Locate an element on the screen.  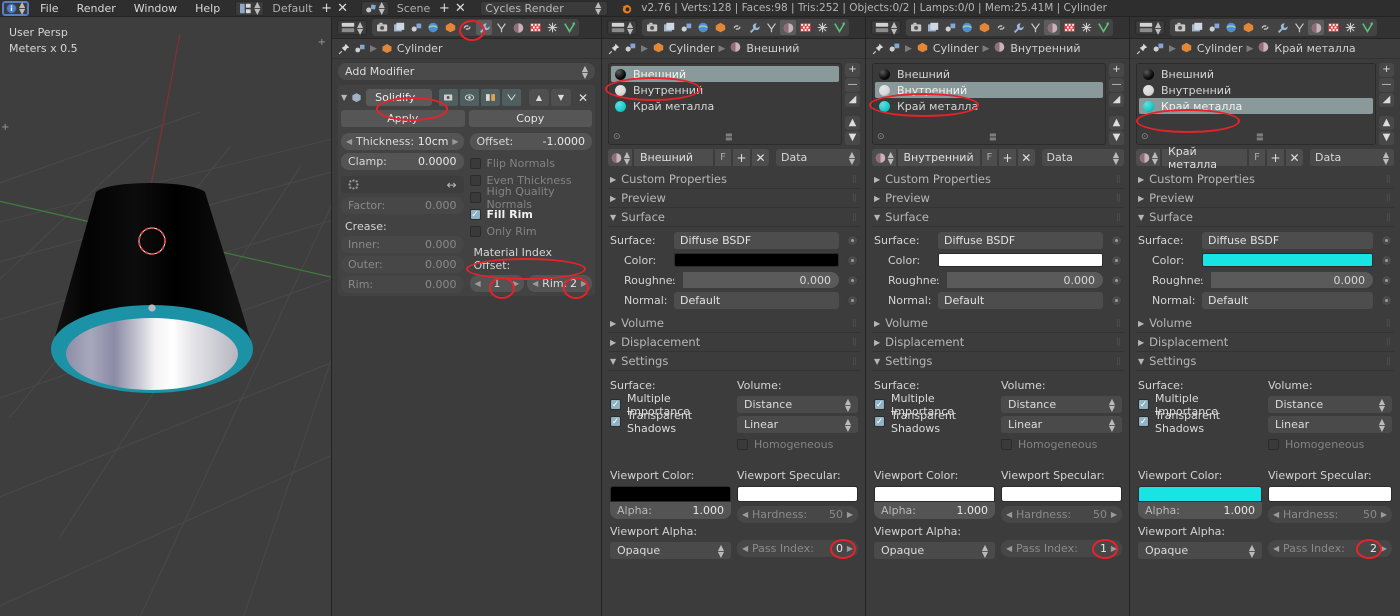
unlink-material-button: ✕ is located at coordinates (1026, 157).